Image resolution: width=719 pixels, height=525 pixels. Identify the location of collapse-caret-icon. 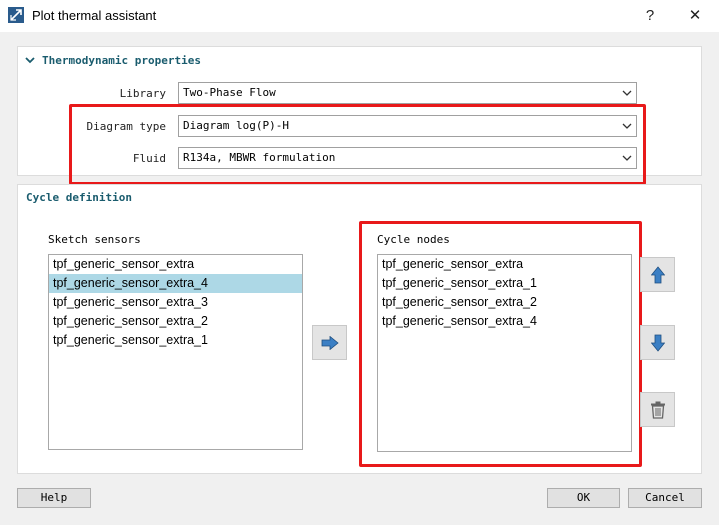
(30, 60).